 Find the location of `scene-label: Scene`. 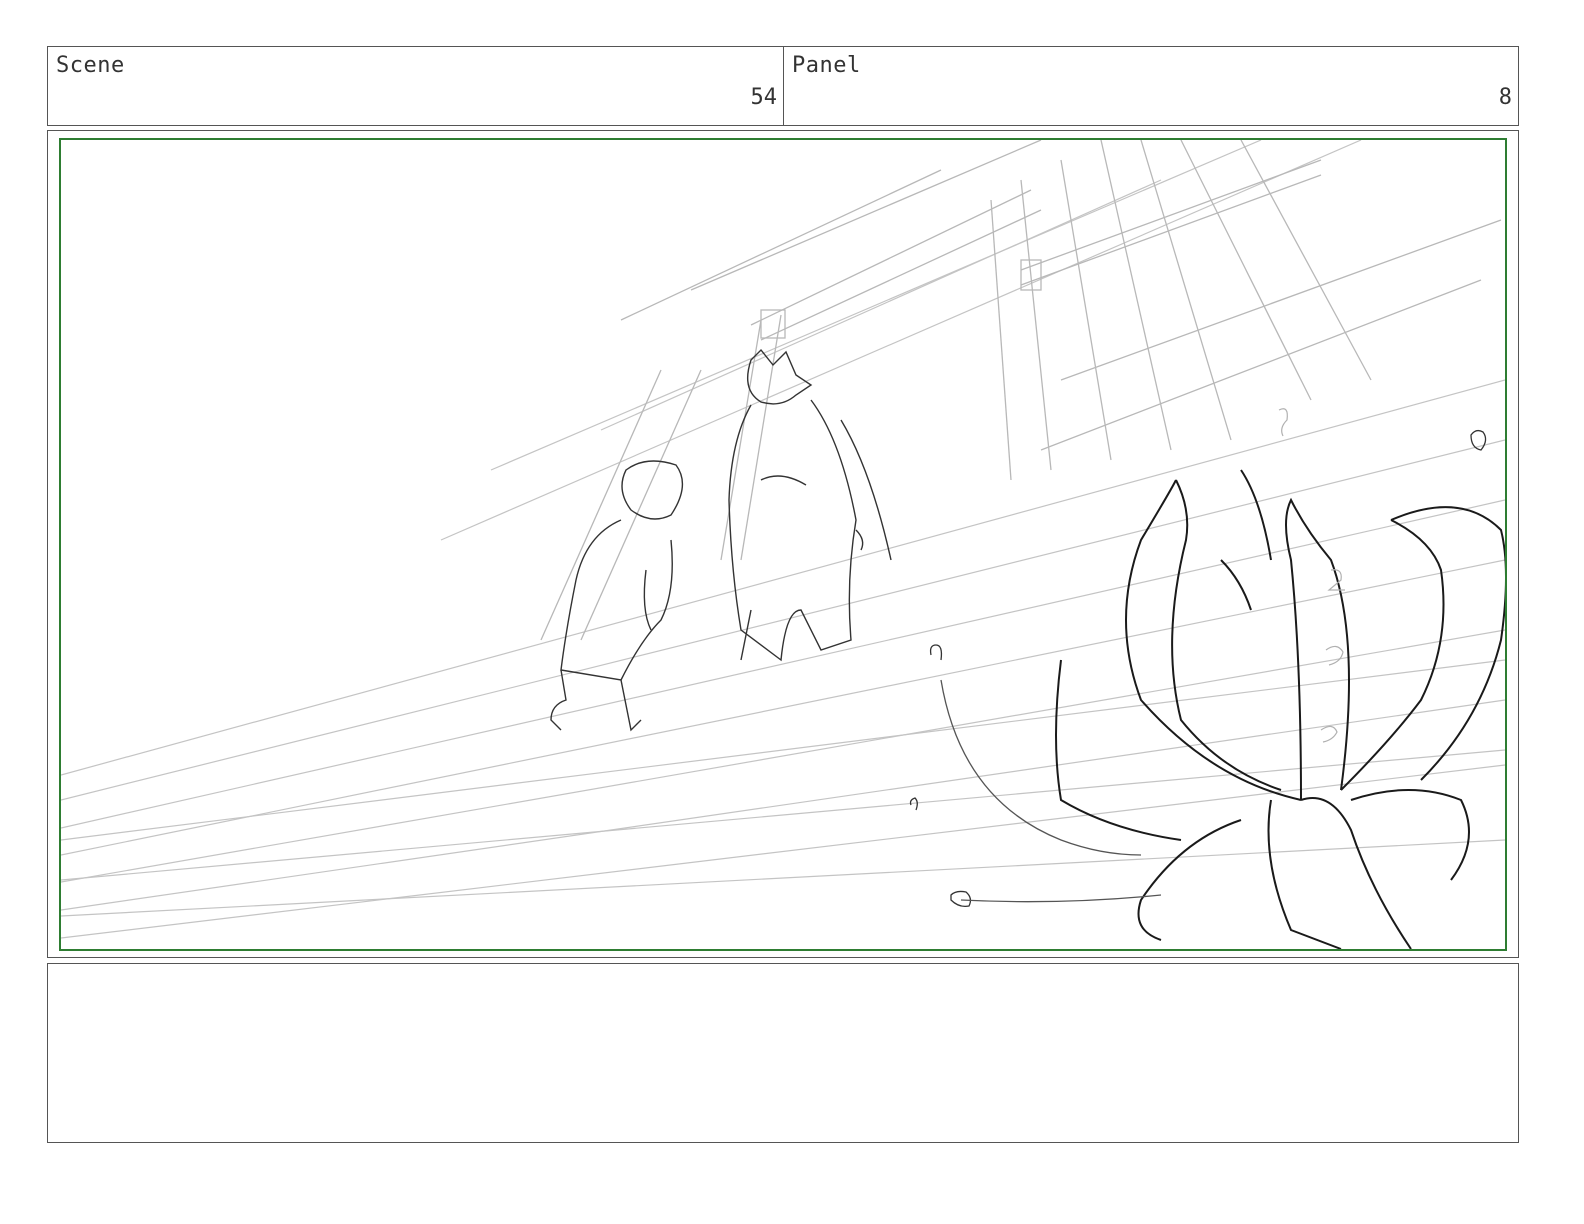

scene-label: Scene is located at coordinates (90, 65).